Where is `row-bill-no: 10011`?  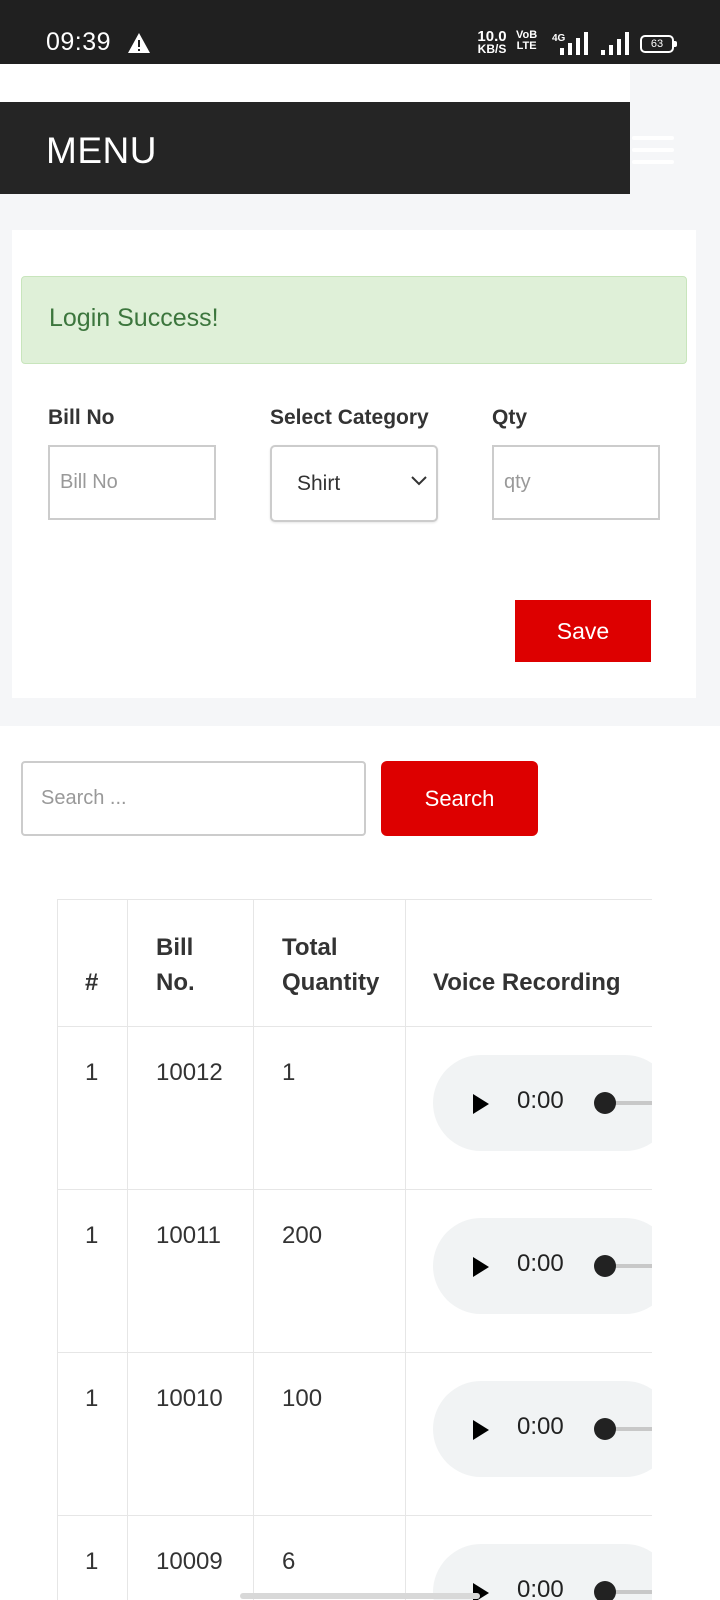
row-bill-no: 10011 is located at coordinates (188, 1235).